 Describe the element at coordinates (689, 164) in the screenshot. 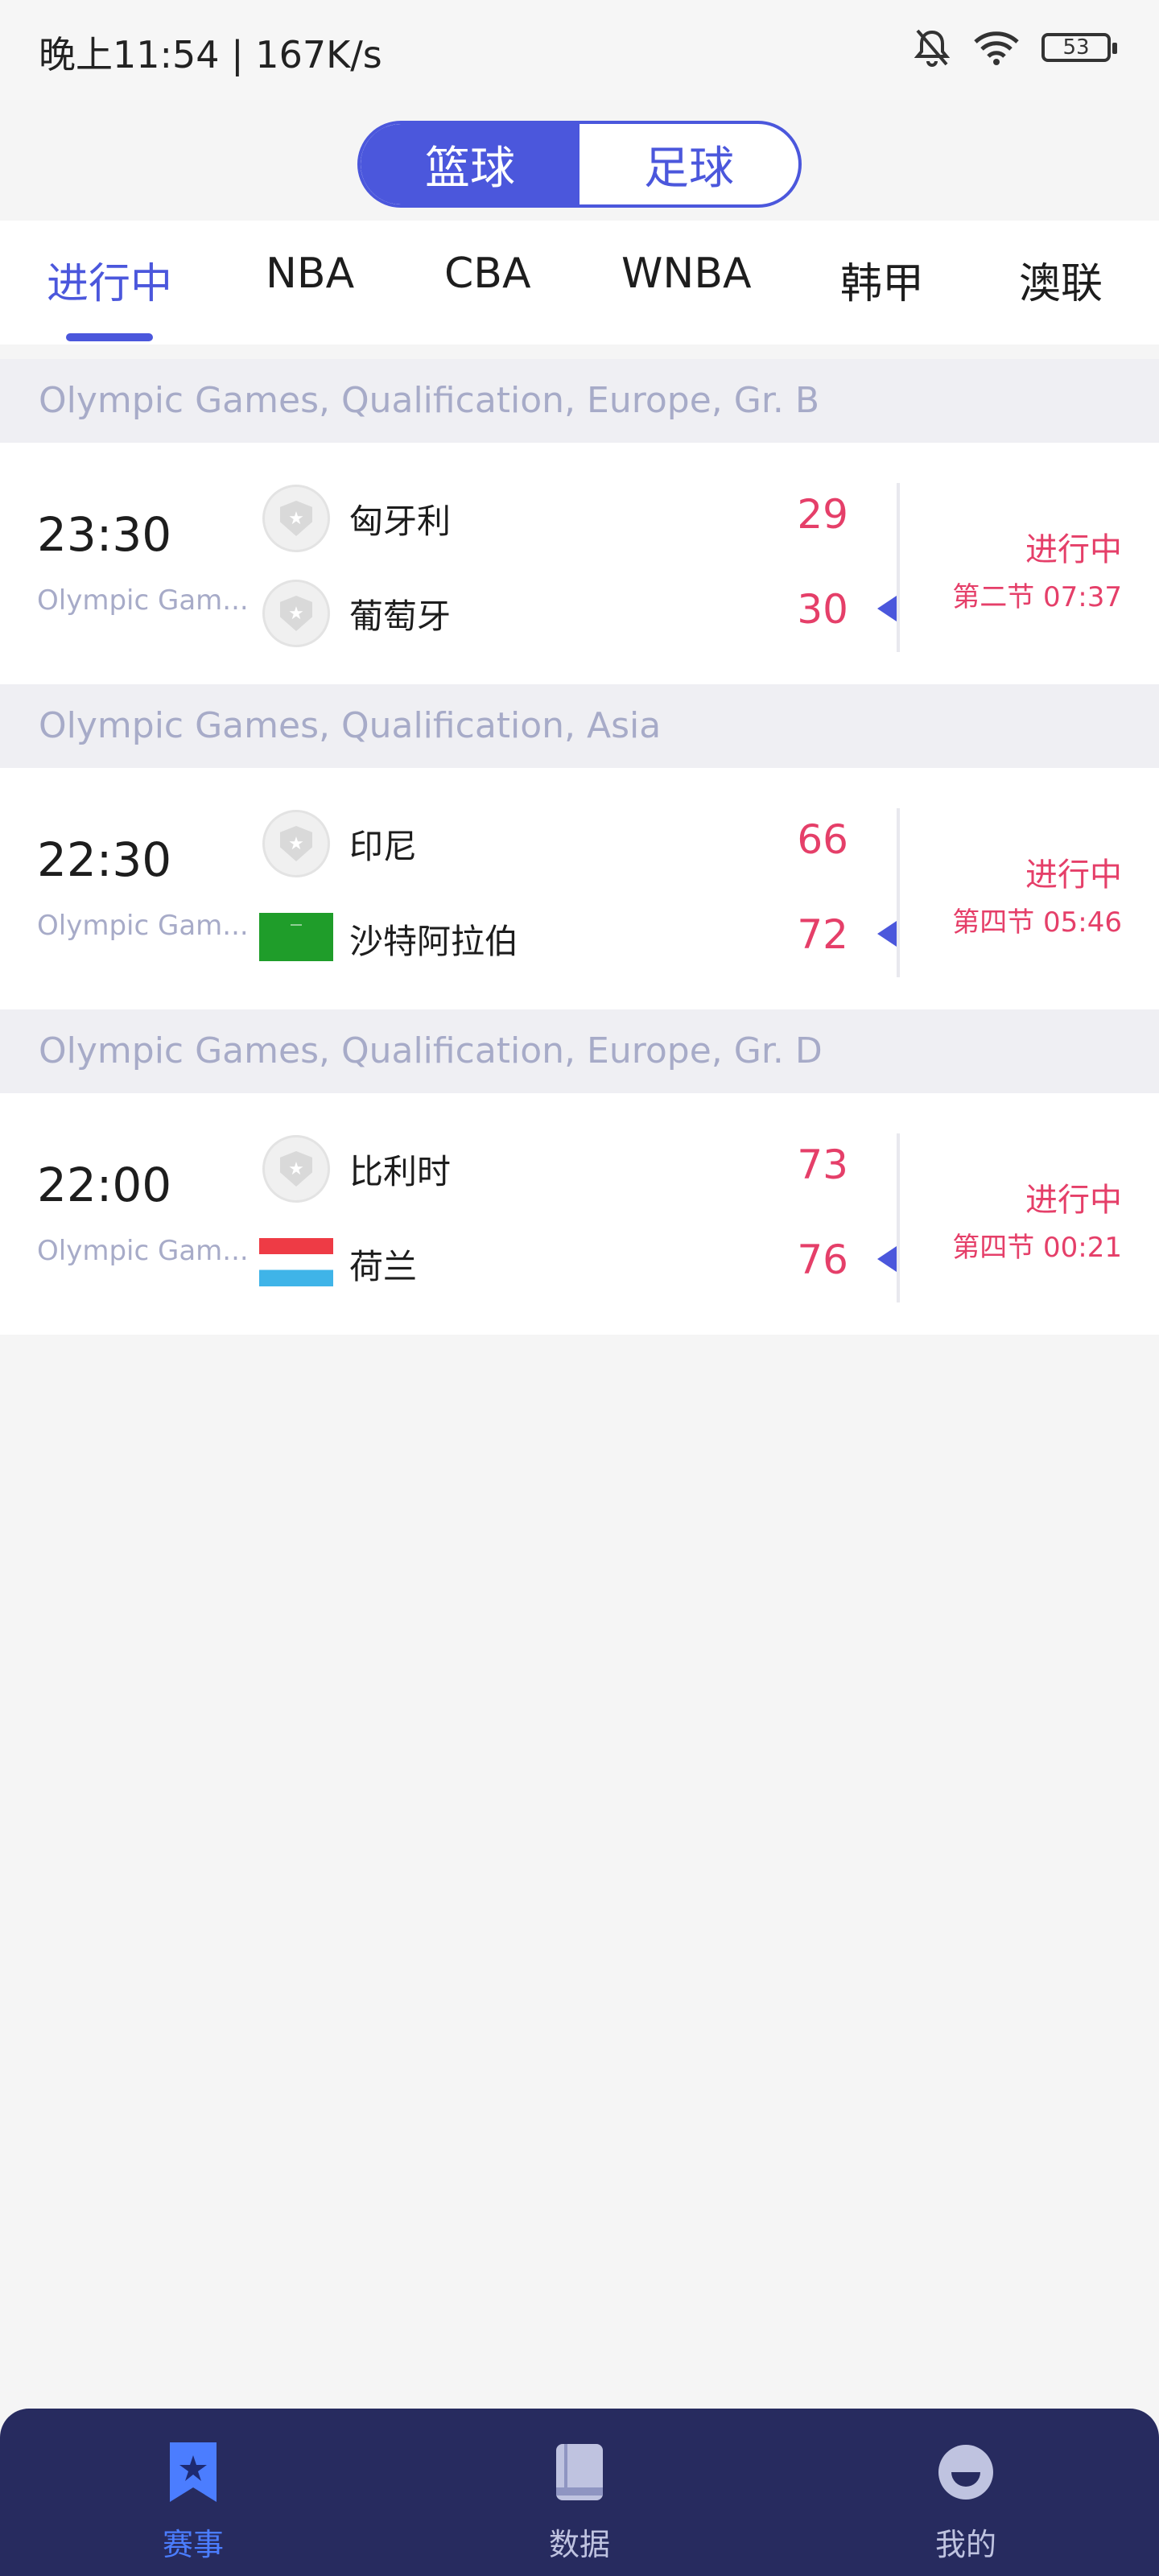

I see `sport-option-football: 足球` at that location.